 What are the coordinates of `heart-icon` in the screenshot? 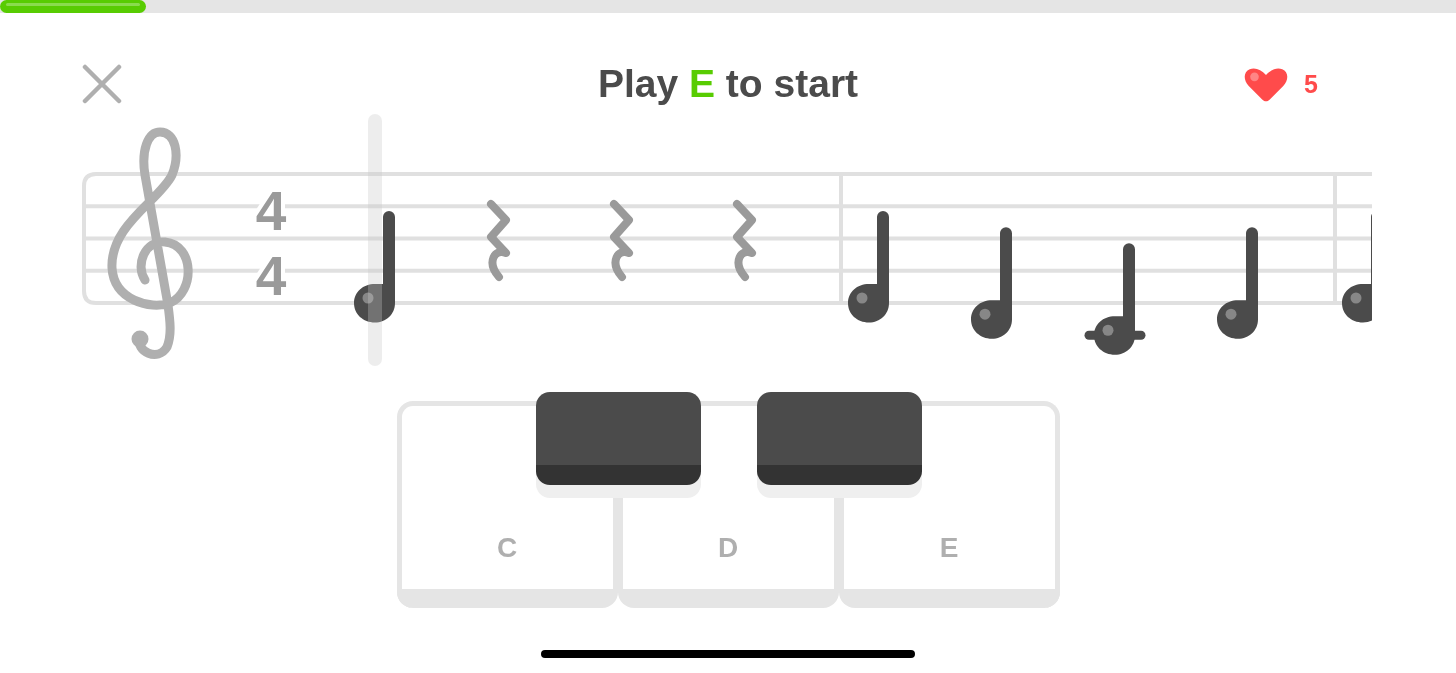 It's located at (1266, 84).